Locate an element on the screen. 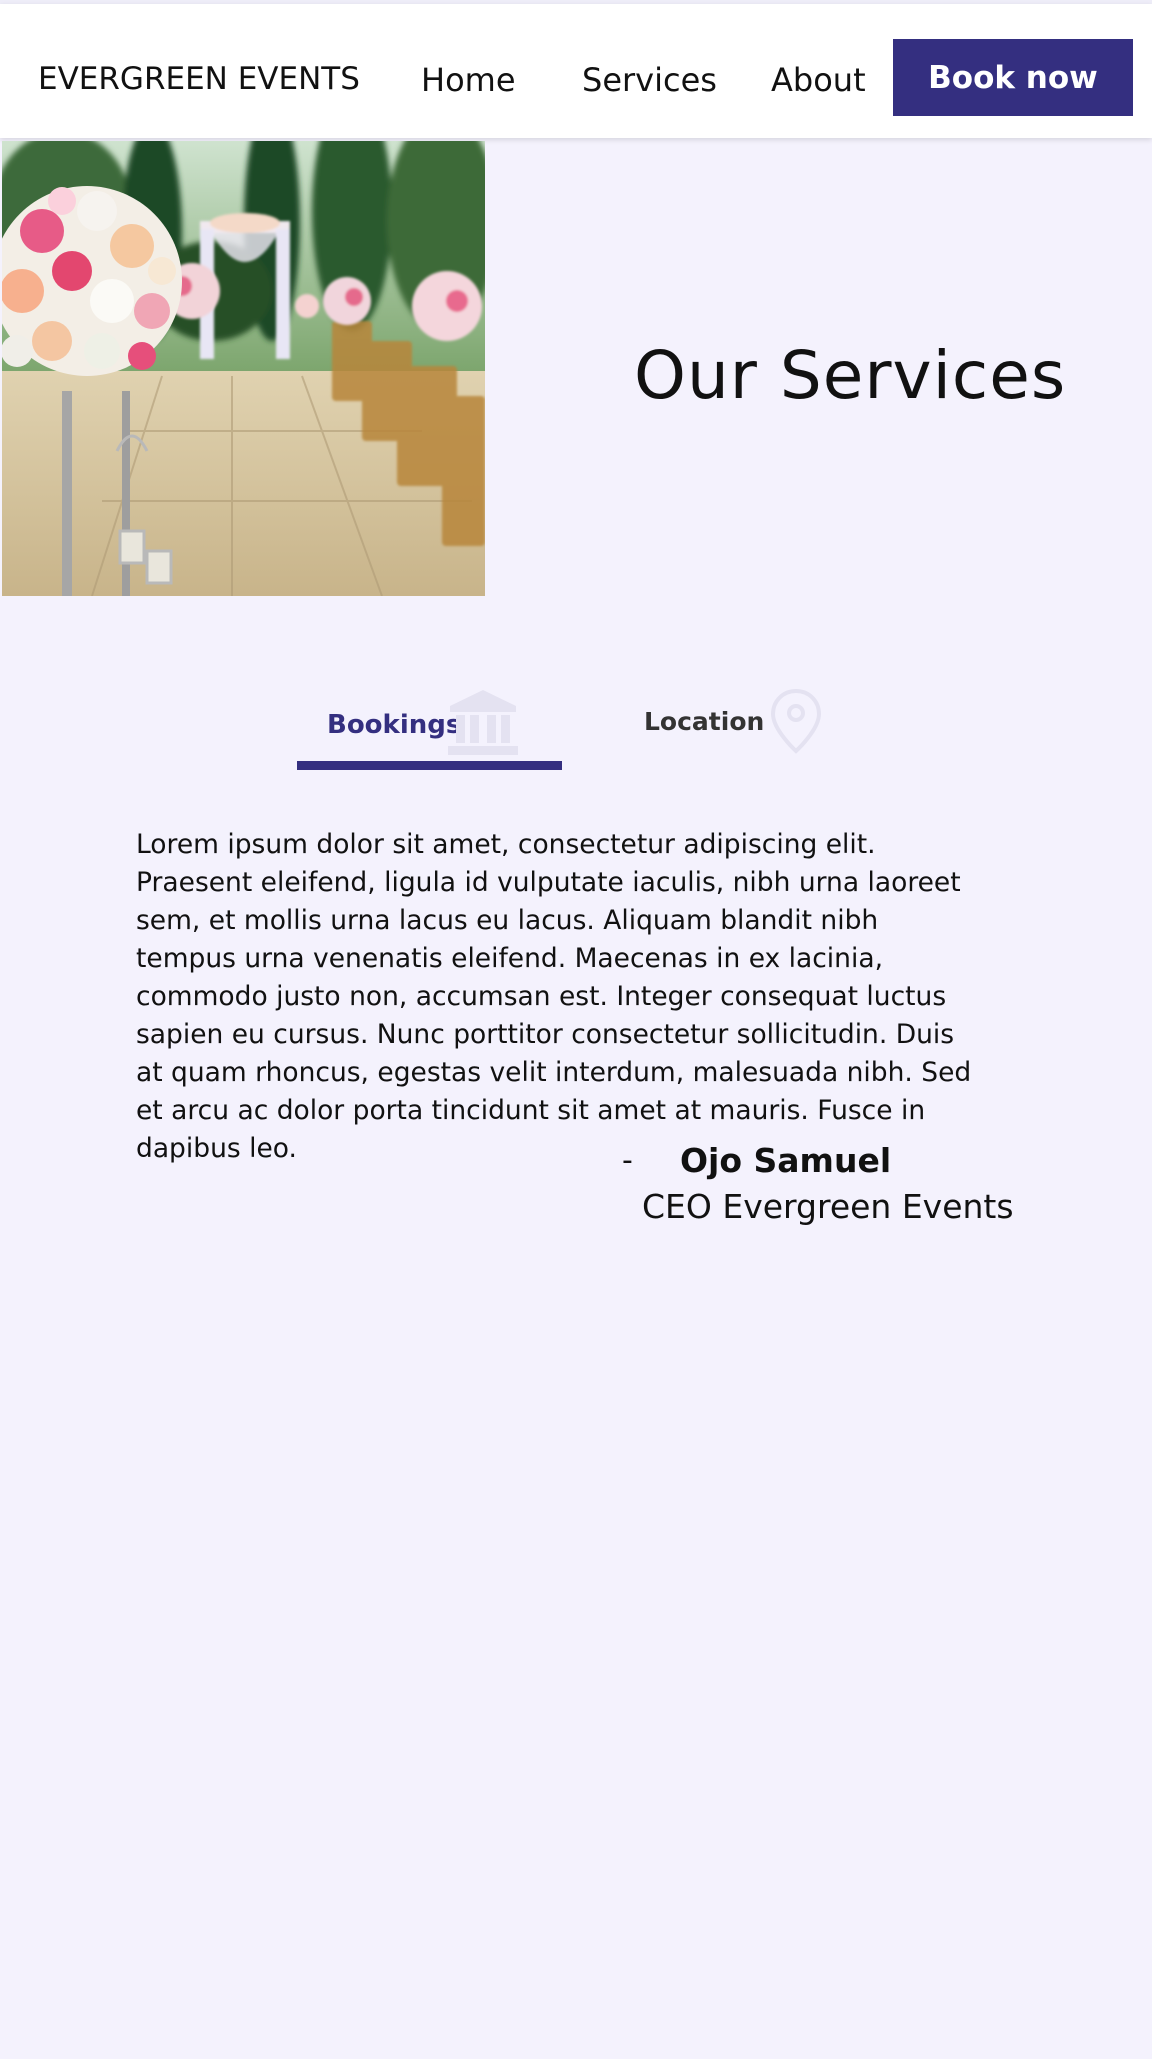  signature-role: CEO Evergreen Events is located at coordinates (828, 1206).